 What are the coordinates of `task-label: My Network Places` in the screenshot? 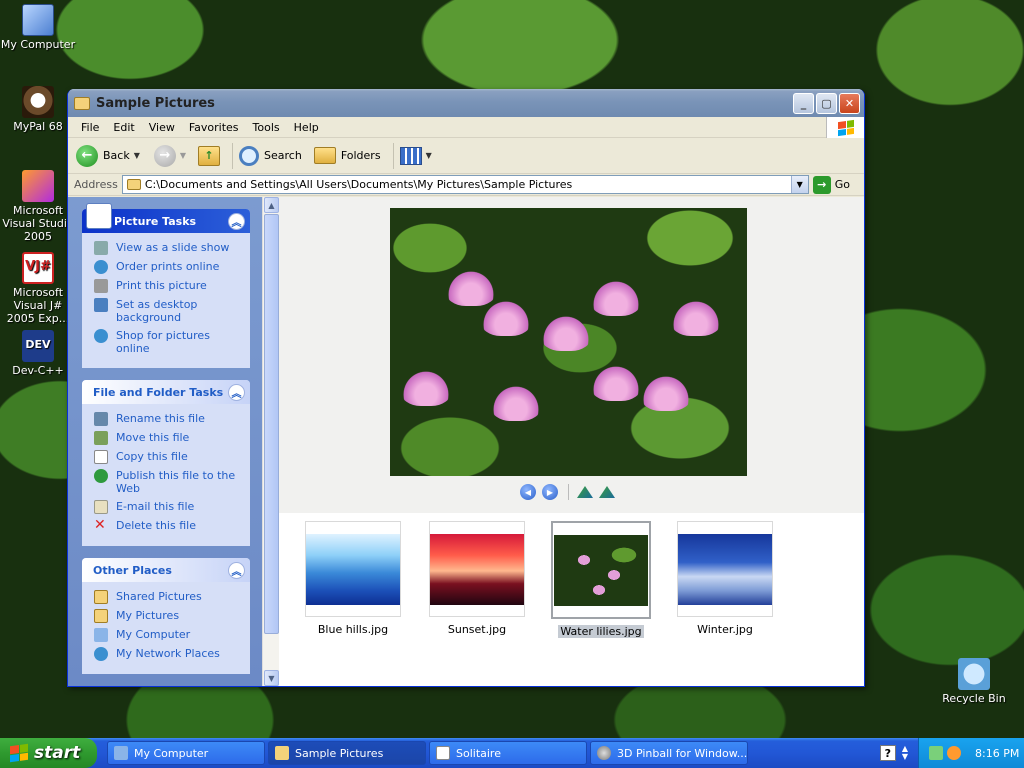 It's located at (168, 653).